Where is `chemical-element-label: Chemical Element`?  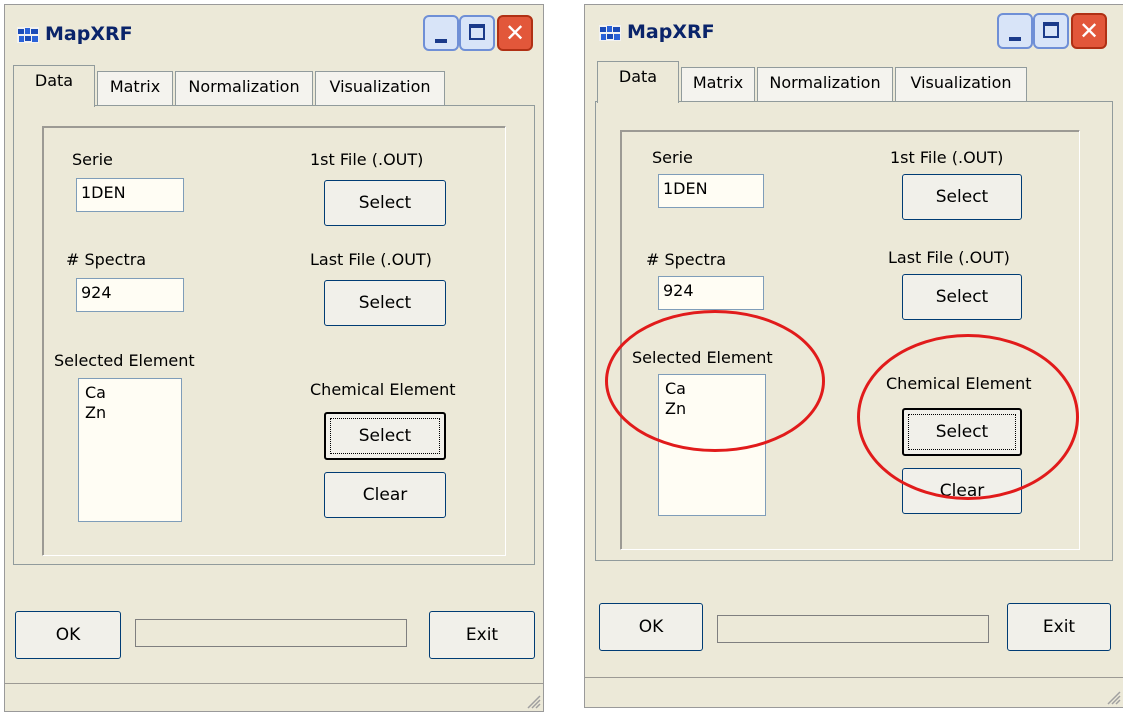
chemical-element-label: Chemical Element is located at coordinates (383, 389).